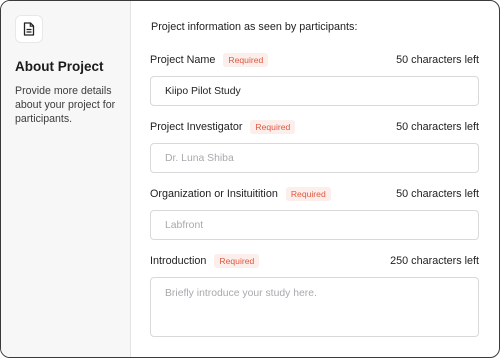 The image size is (500, 358). Describe the element at coordinates (314, 158) in the screenshot. I see `project-investigator-input` at that location.